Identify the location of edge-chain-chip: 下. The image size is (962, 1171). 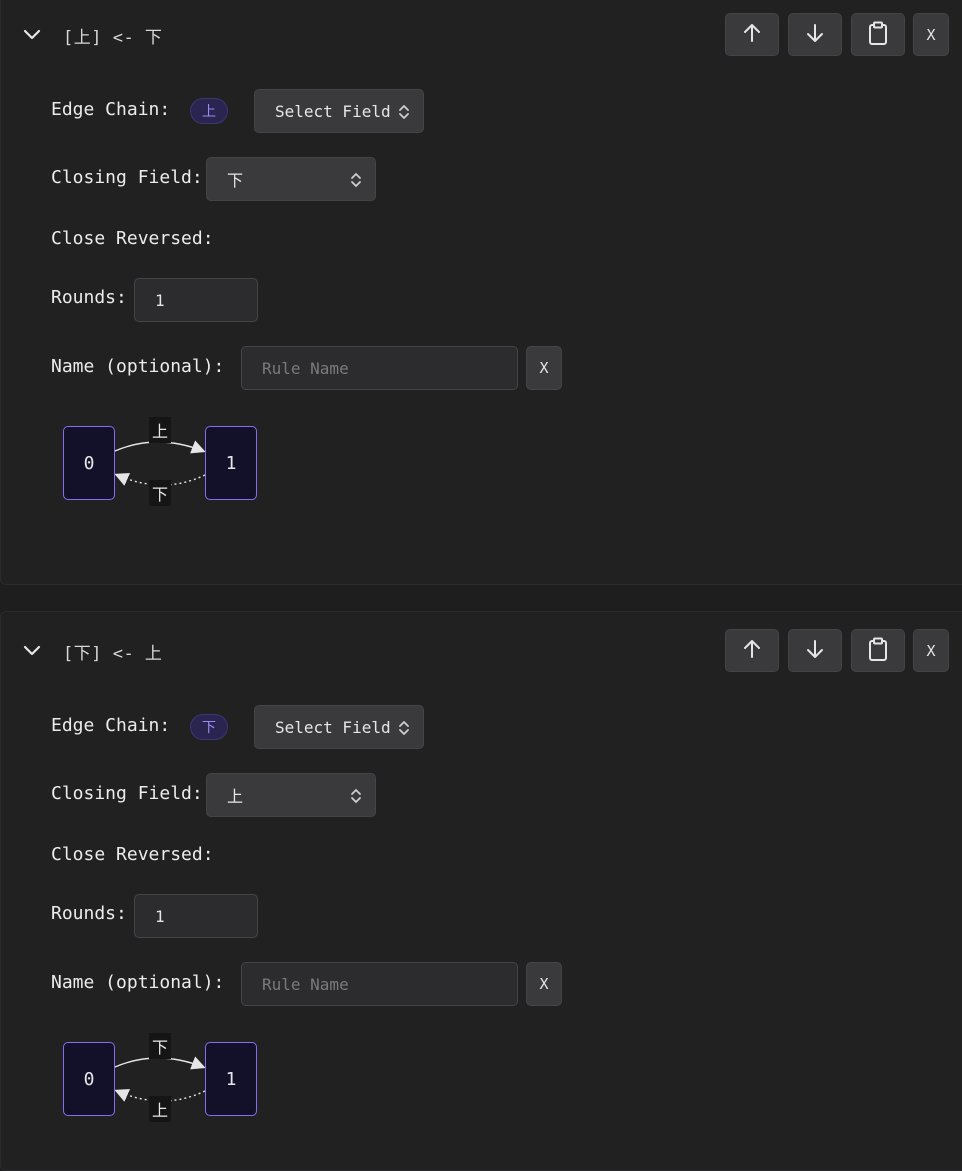
(209, 727).